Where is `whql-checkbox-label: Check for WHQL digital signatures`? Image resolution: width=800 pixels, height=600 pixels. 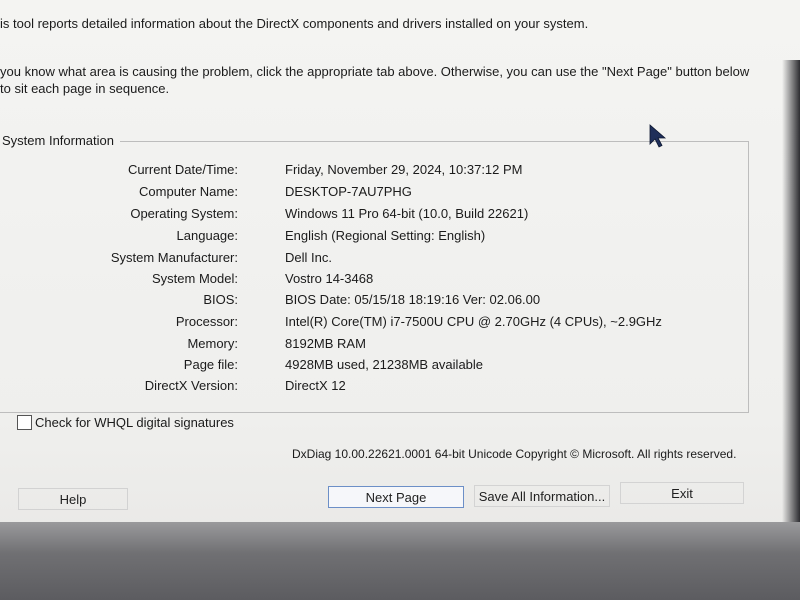
whql-checkbox-label: Check for WHQL digital signatures is located at coordinates (134, 422).